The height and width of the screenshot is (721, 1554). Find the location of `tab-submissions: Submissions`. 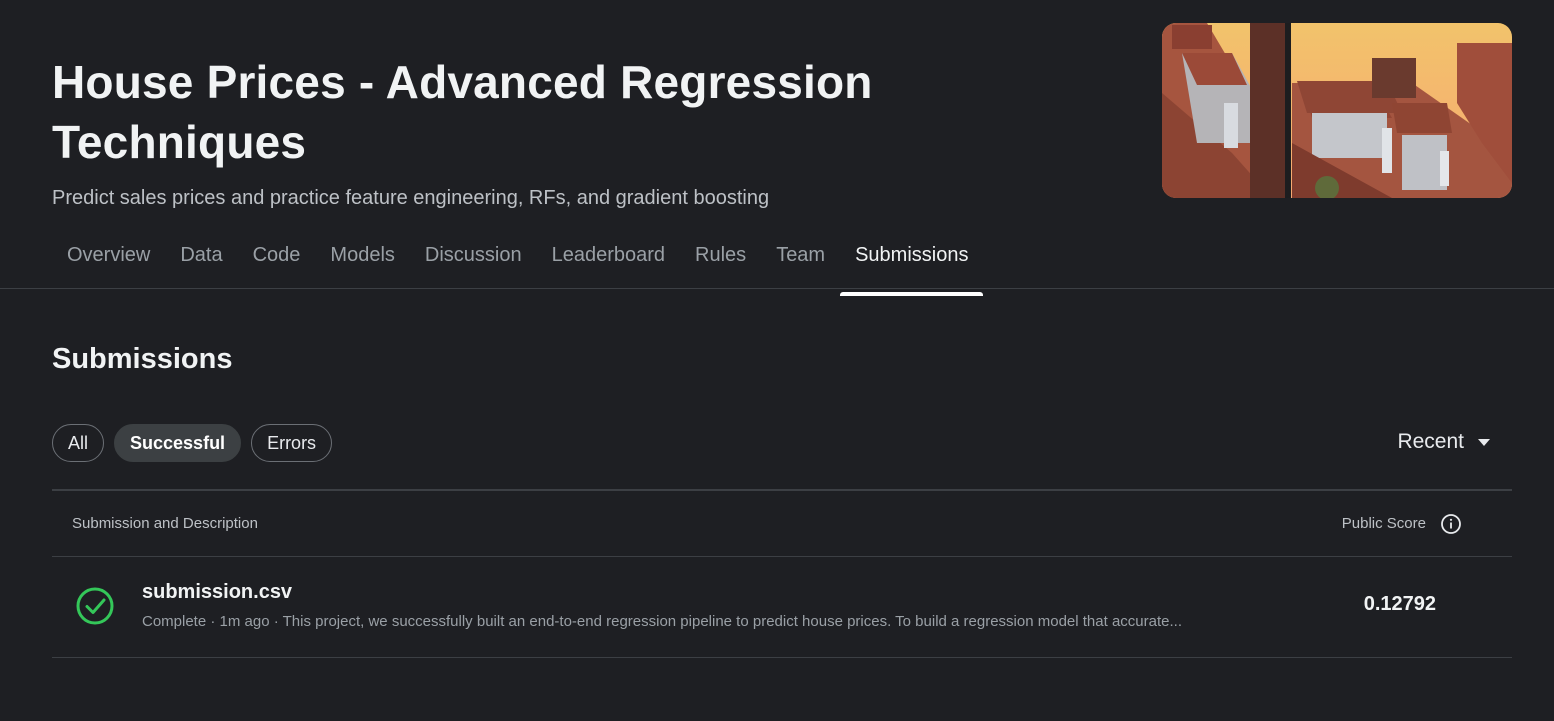

tab-submissions: Submissions is located at coordinates (912, 266).